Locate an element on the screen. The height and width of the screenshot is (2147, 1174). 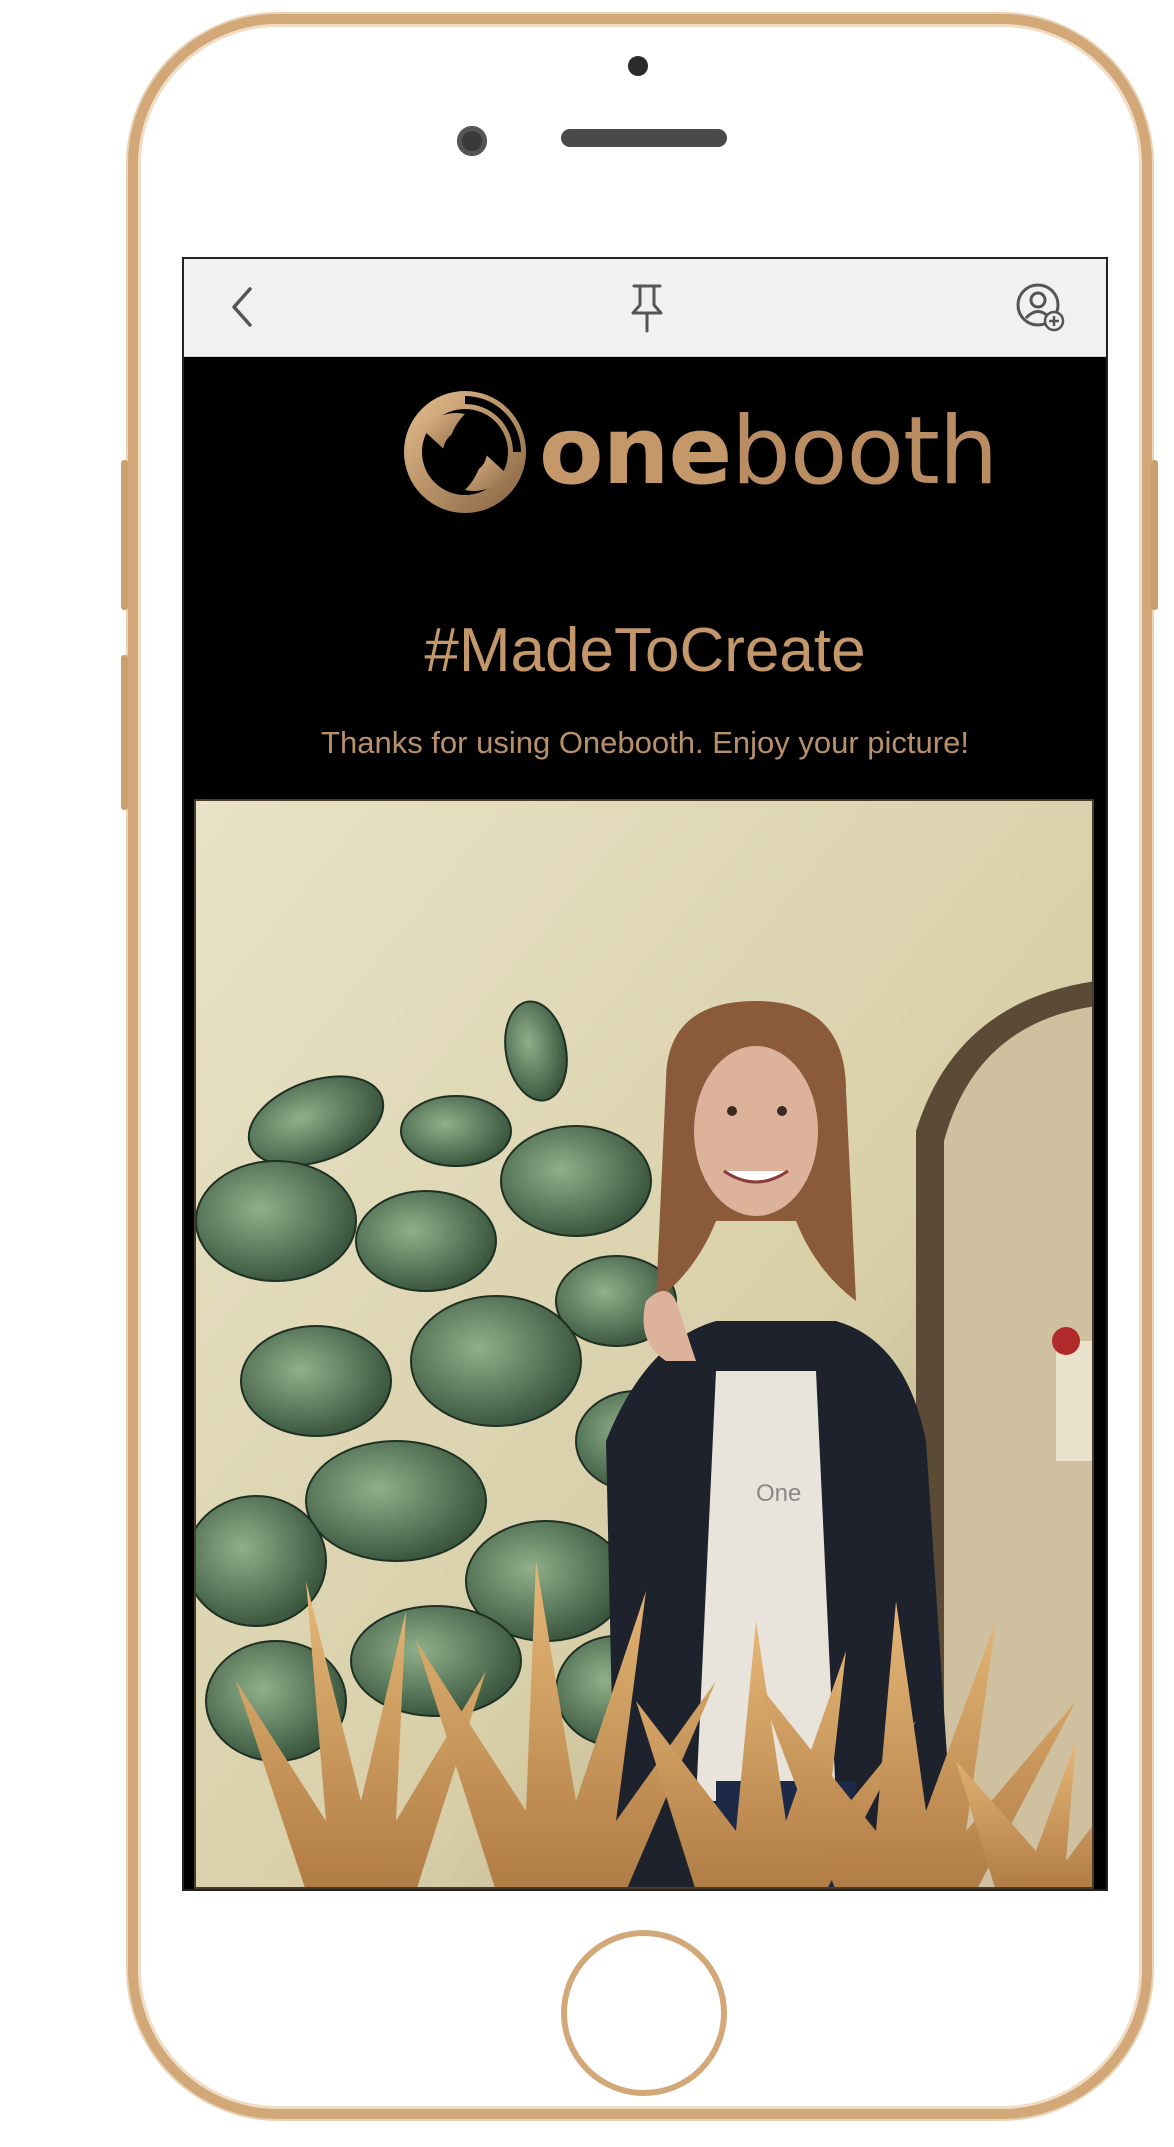
earpiece-speaker is located at coordinates (644, 138).